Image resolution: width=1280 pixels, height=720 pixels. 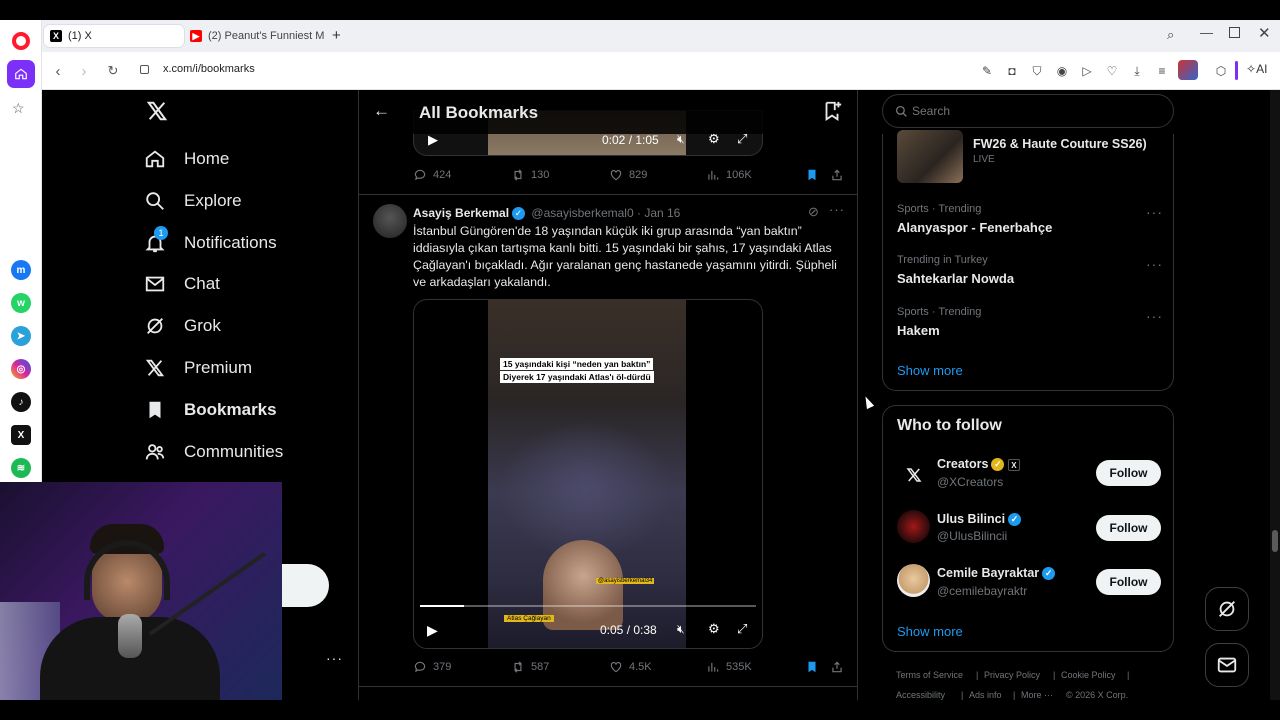 I want to click on grok-floating-button, so click(x=1227, y=609).